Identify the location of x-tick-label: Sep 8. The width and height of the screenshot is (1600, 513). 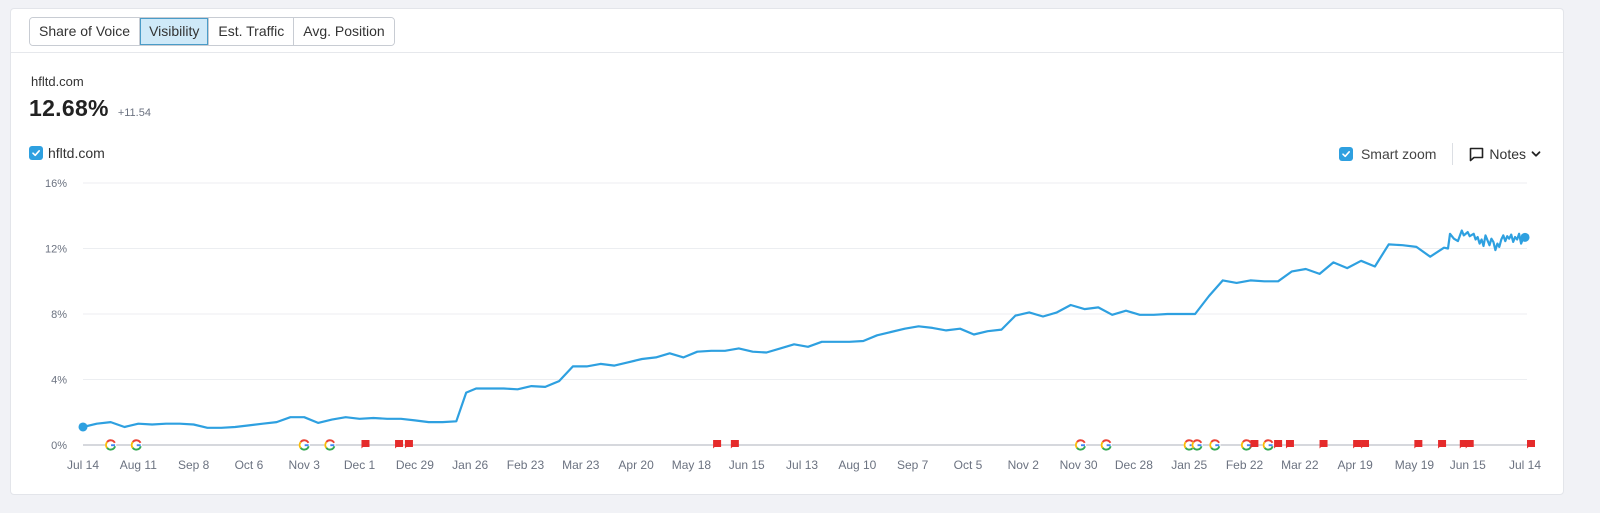
(194, 465).